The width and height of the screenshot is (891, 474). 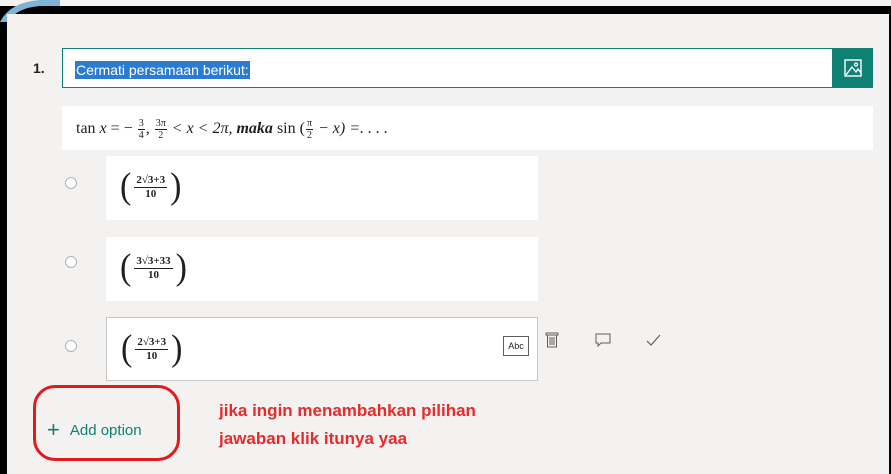 I want to click on option-1-formula: ( 2√3+3 10 ), so click(x=151, y=186).